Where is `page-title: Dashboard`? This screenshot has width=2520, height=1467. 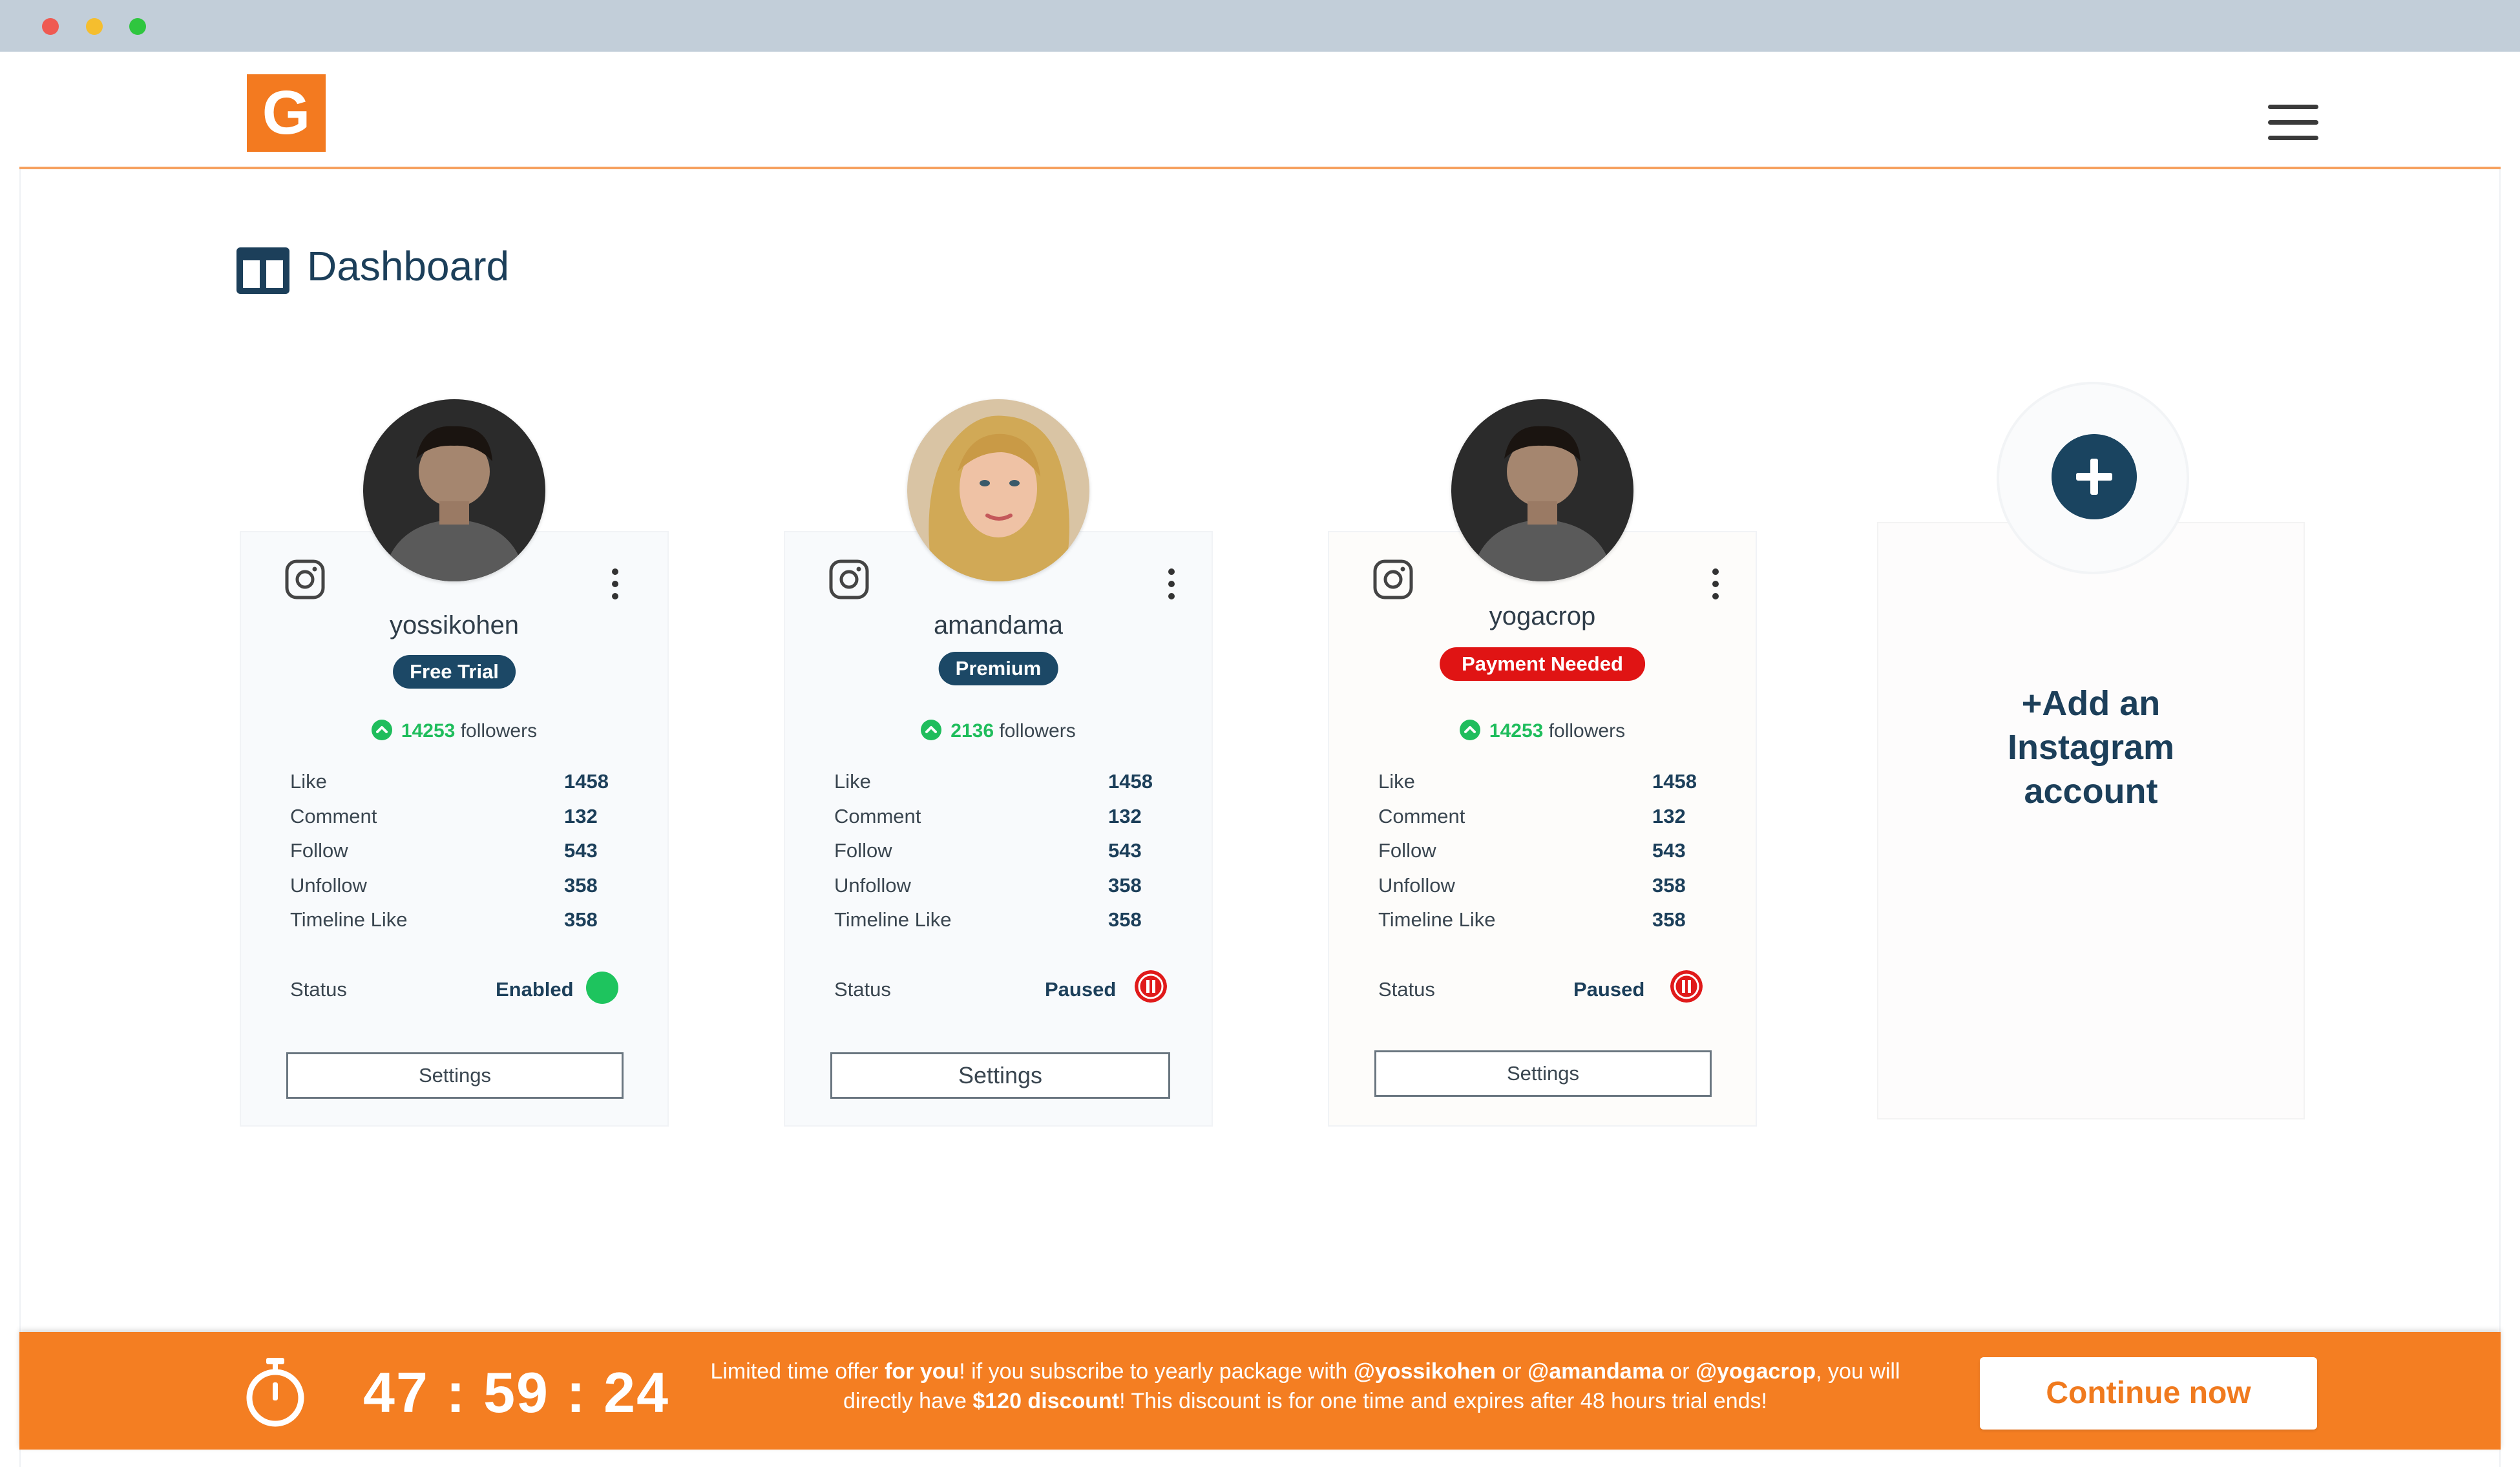
page-title: Dashboard is located at coordinates (409, 266).